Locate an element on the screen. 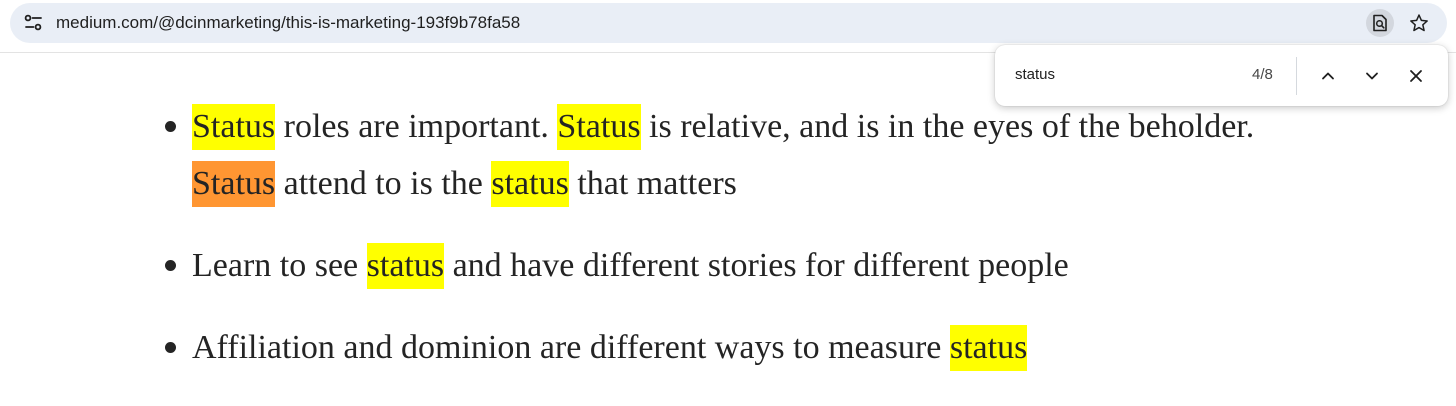 This screenshot has height=406, width=1456. match-count: 4/8 is located at coordinates (1262, 74).